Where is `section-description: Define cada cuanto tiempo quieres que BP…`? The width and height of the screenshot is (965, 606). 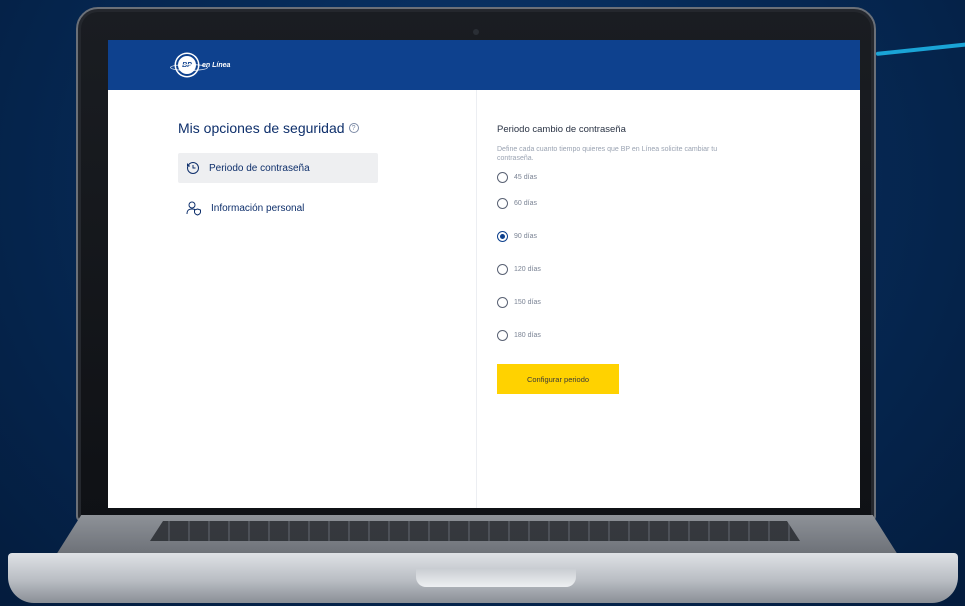 section-description: Define cada cuanto tiempo quieres que BP… is located at coordinates (607, 154).